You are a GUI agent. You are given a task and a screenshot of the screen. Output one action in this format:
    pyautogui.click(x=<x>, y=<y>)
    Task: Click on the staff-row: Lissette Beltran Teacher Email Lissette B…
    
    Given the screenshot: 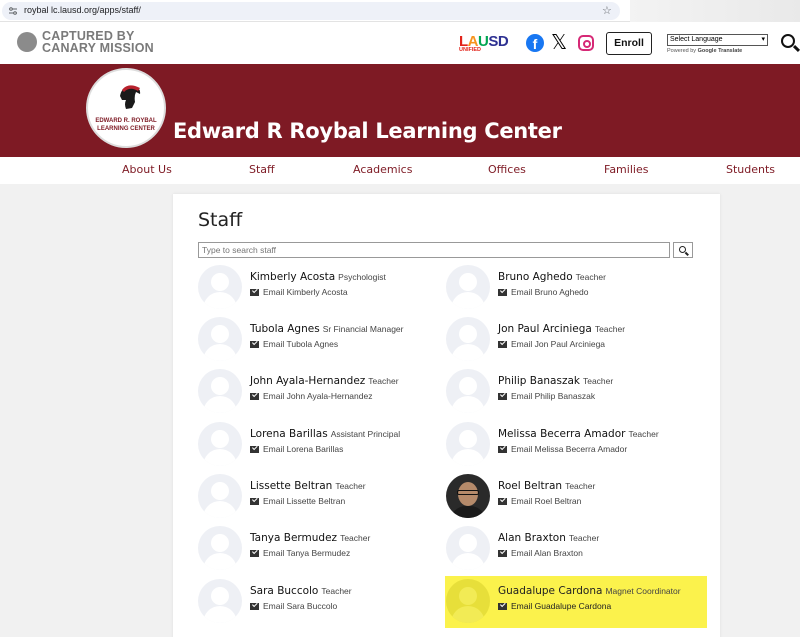 What is the action you would take?
    pyautogui.click(x=457, y=497)
    